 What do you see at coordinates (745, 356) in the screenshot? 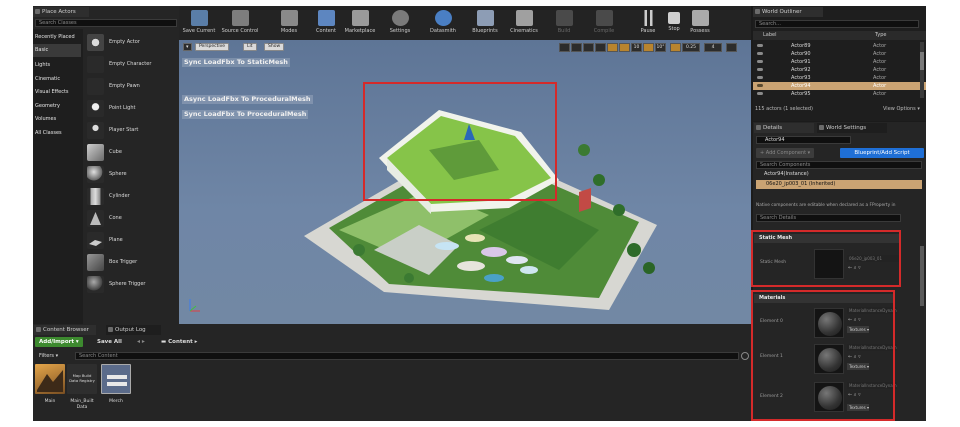
I see `search-icon` at bounding box center [745, 356].